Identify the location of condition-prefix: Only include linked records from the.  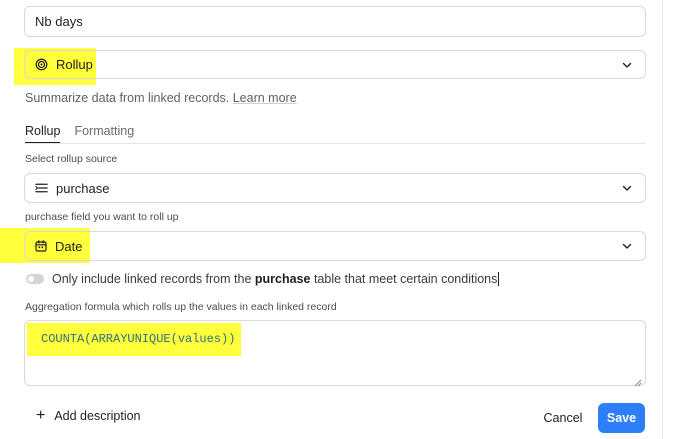
(153, 279).